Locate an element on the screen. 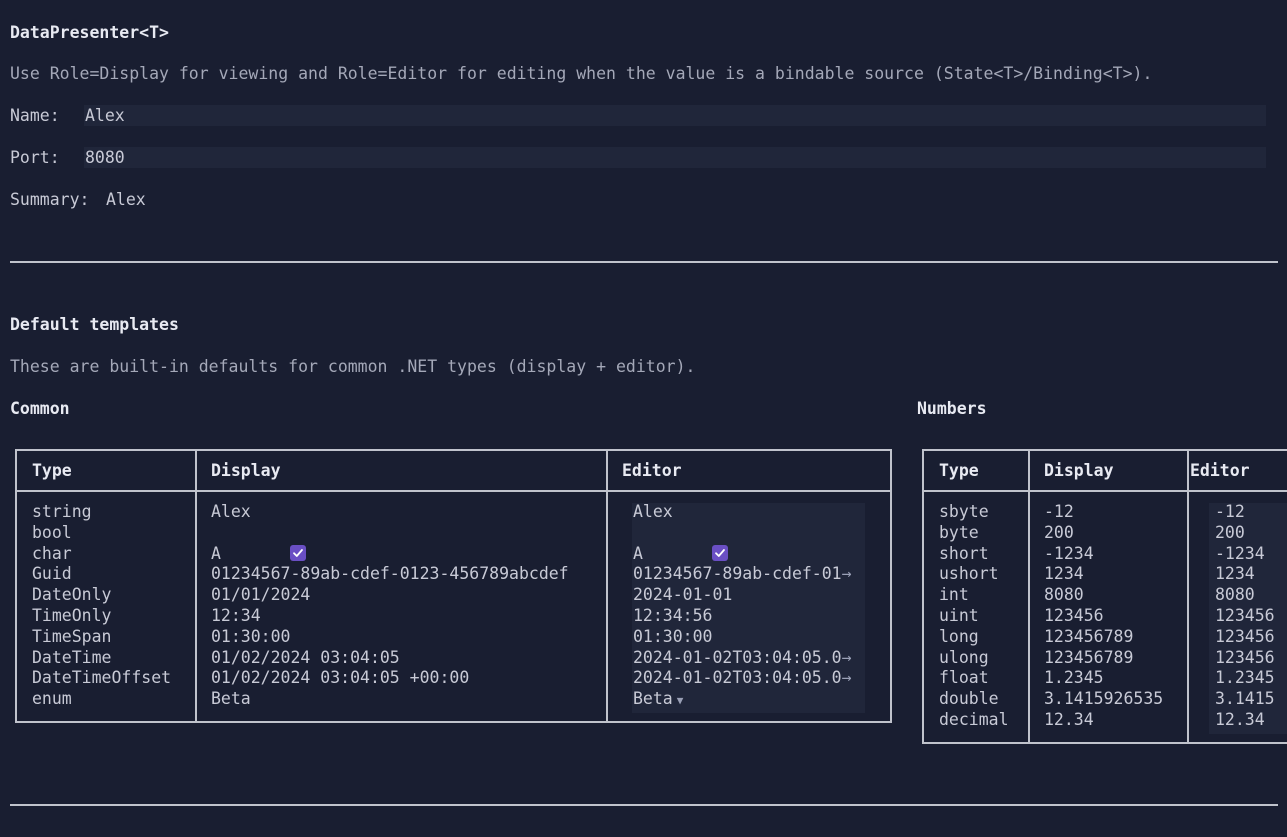 The height and width of the screenshot is (837, 1287). bool-editor-checkbox is located at coordinates (720, 553).